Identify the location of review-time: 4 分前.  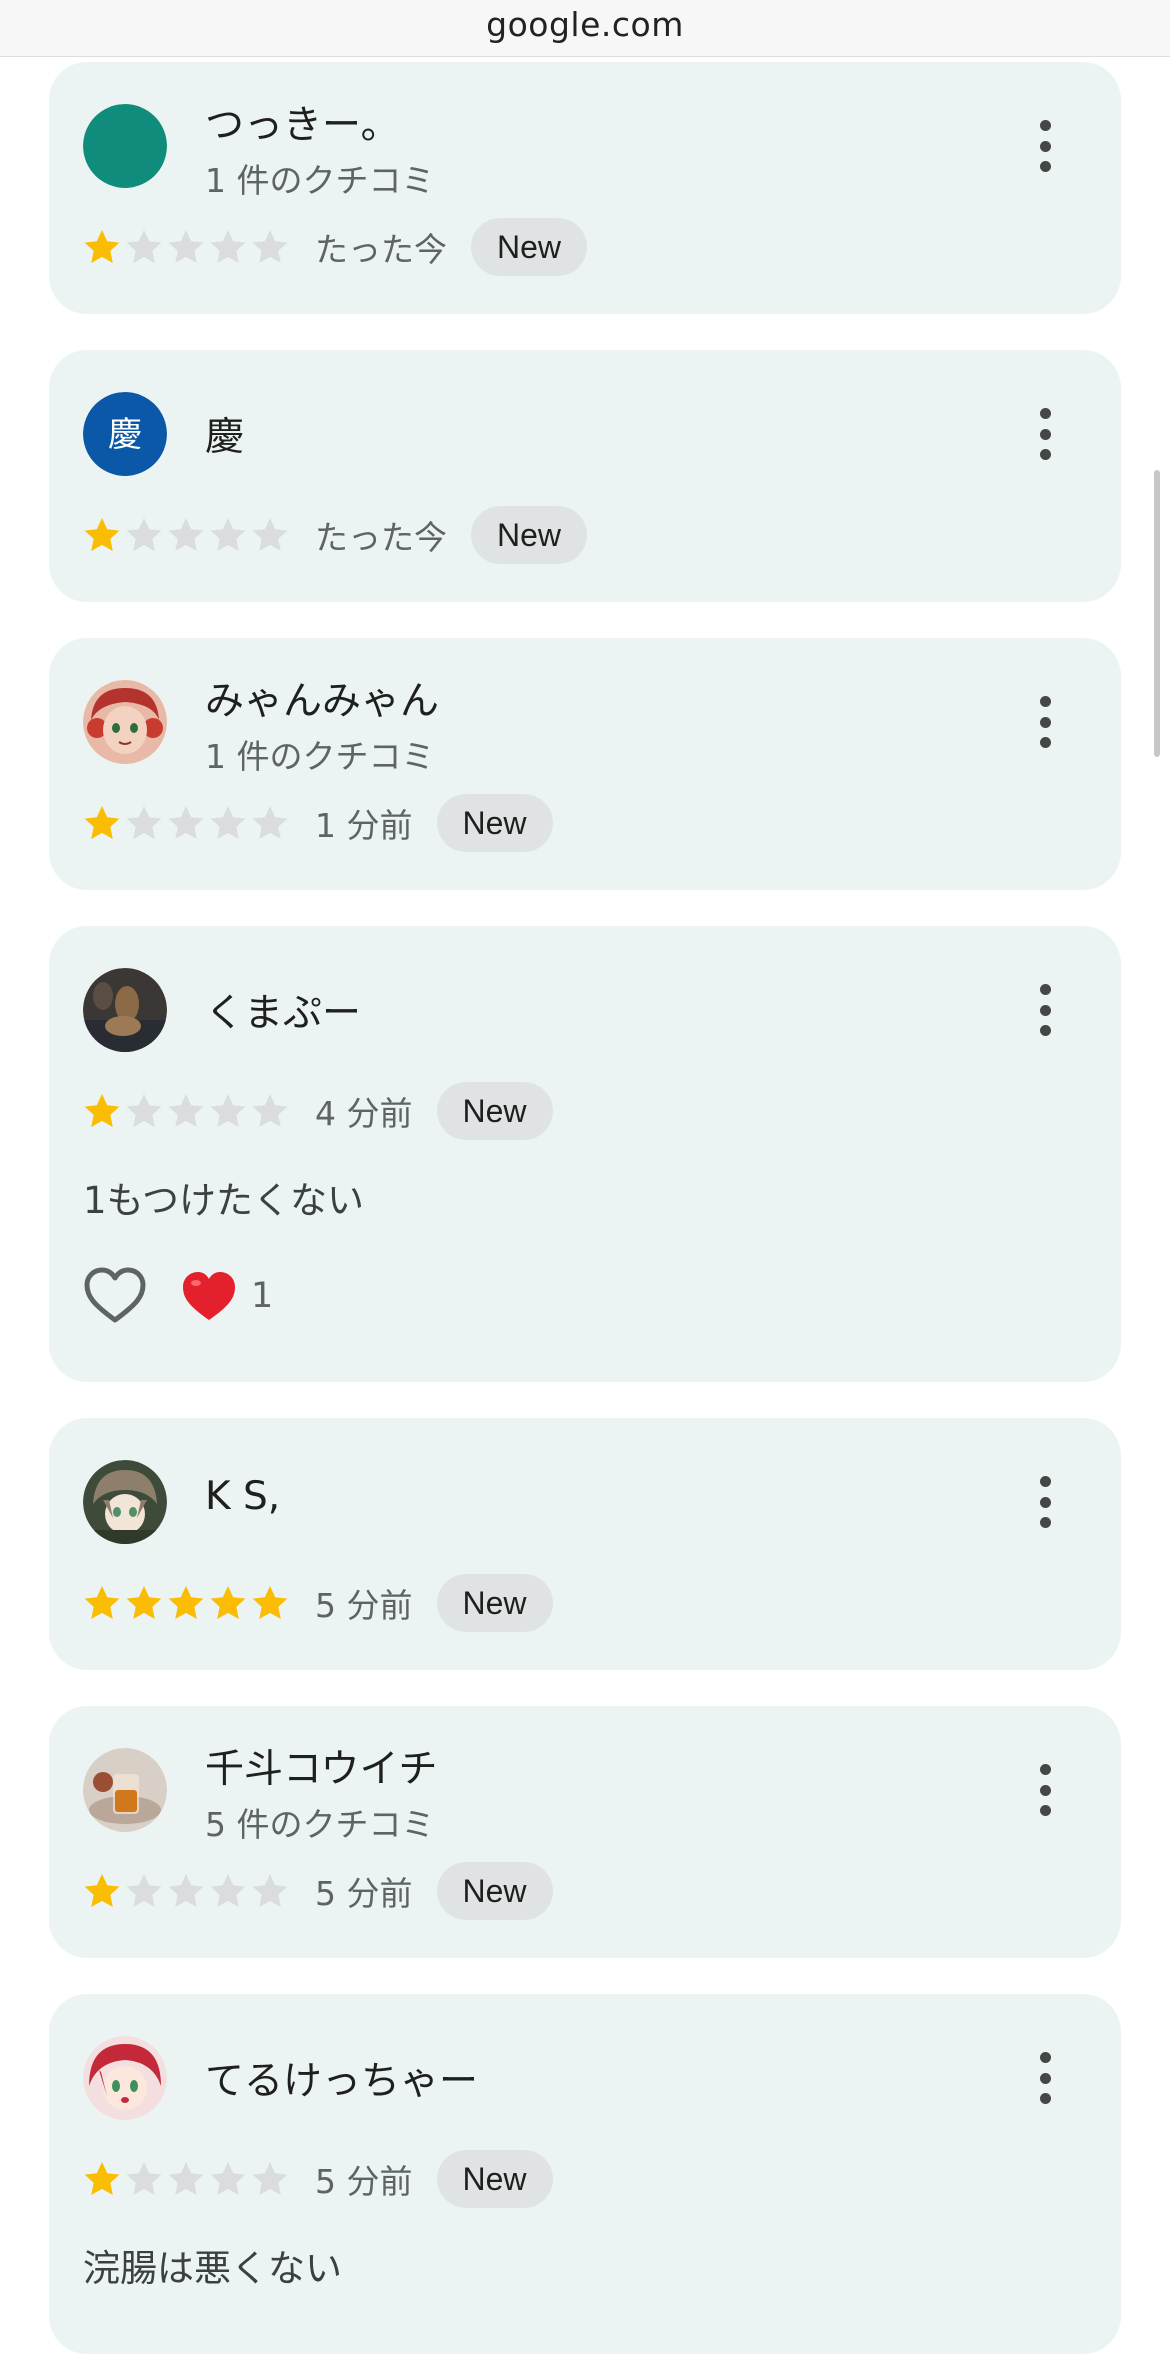
(364, 1113).